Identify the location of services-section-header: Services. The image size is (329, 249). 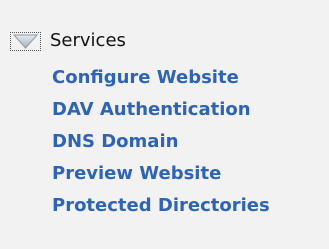
(67, 41).